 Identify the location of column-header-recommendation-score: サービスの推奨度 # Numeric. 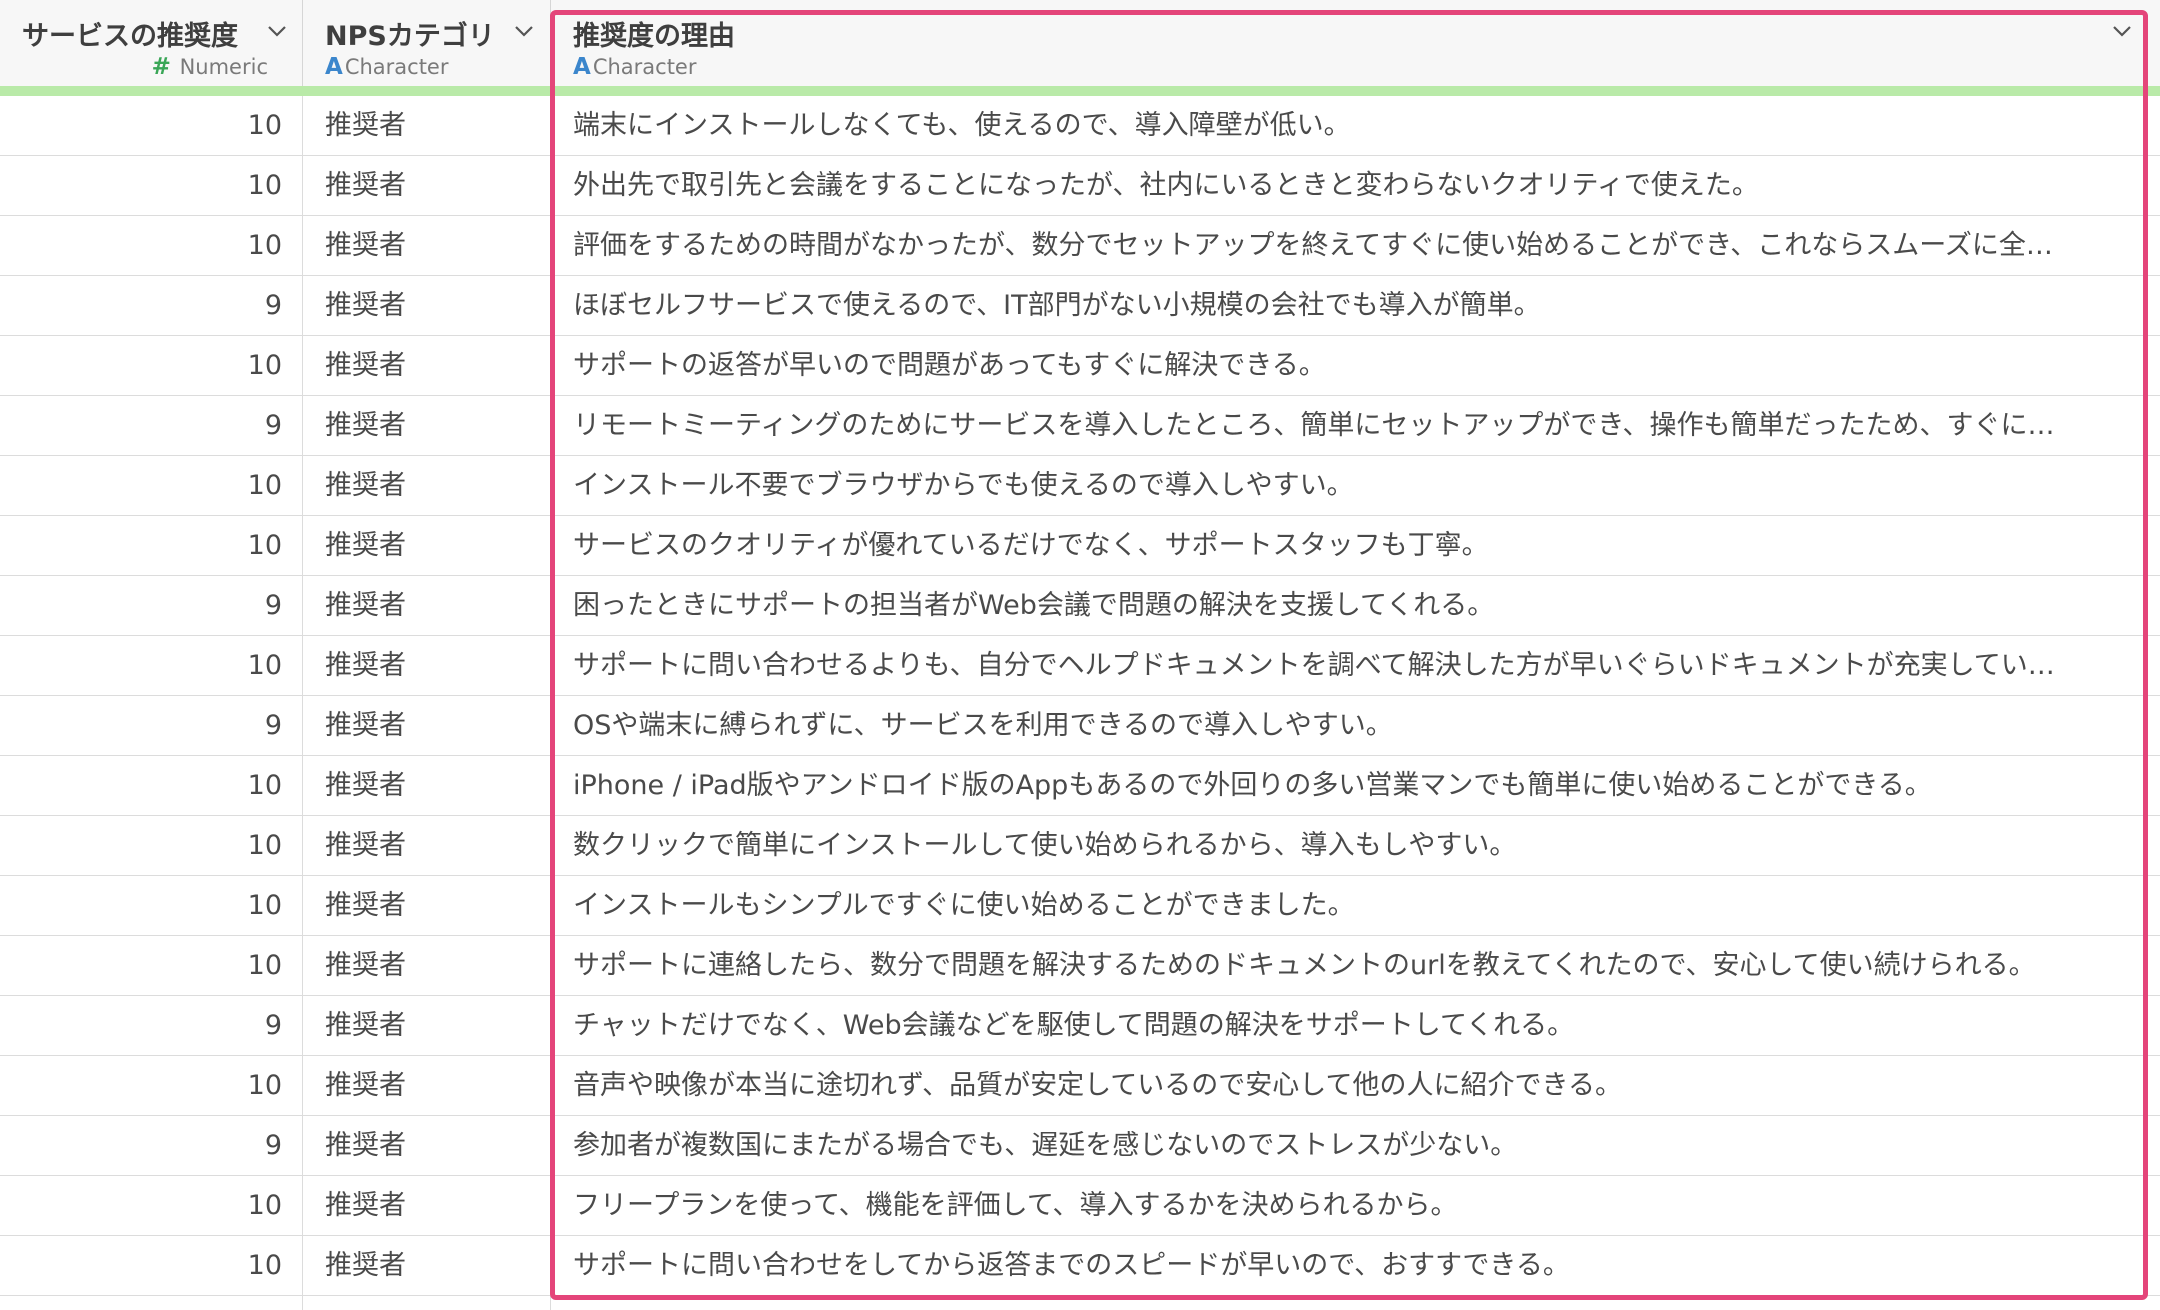
(151, 43).